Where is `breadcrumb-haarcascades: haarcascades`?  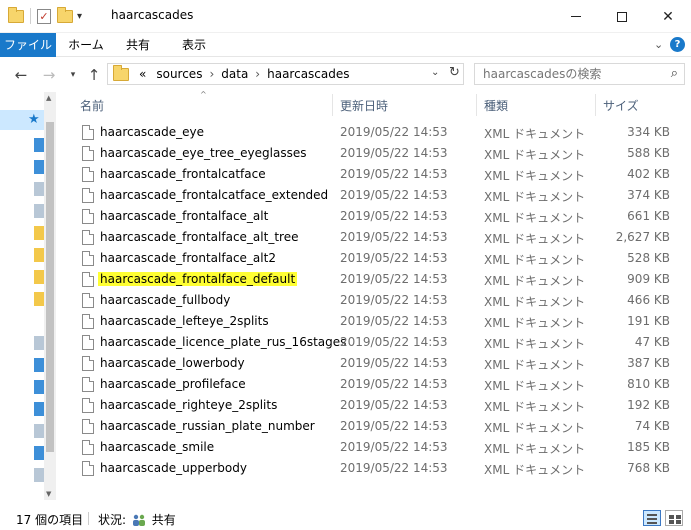 breadcrumb-haarcascades: haarcascades is located at coordinates (308, 74).